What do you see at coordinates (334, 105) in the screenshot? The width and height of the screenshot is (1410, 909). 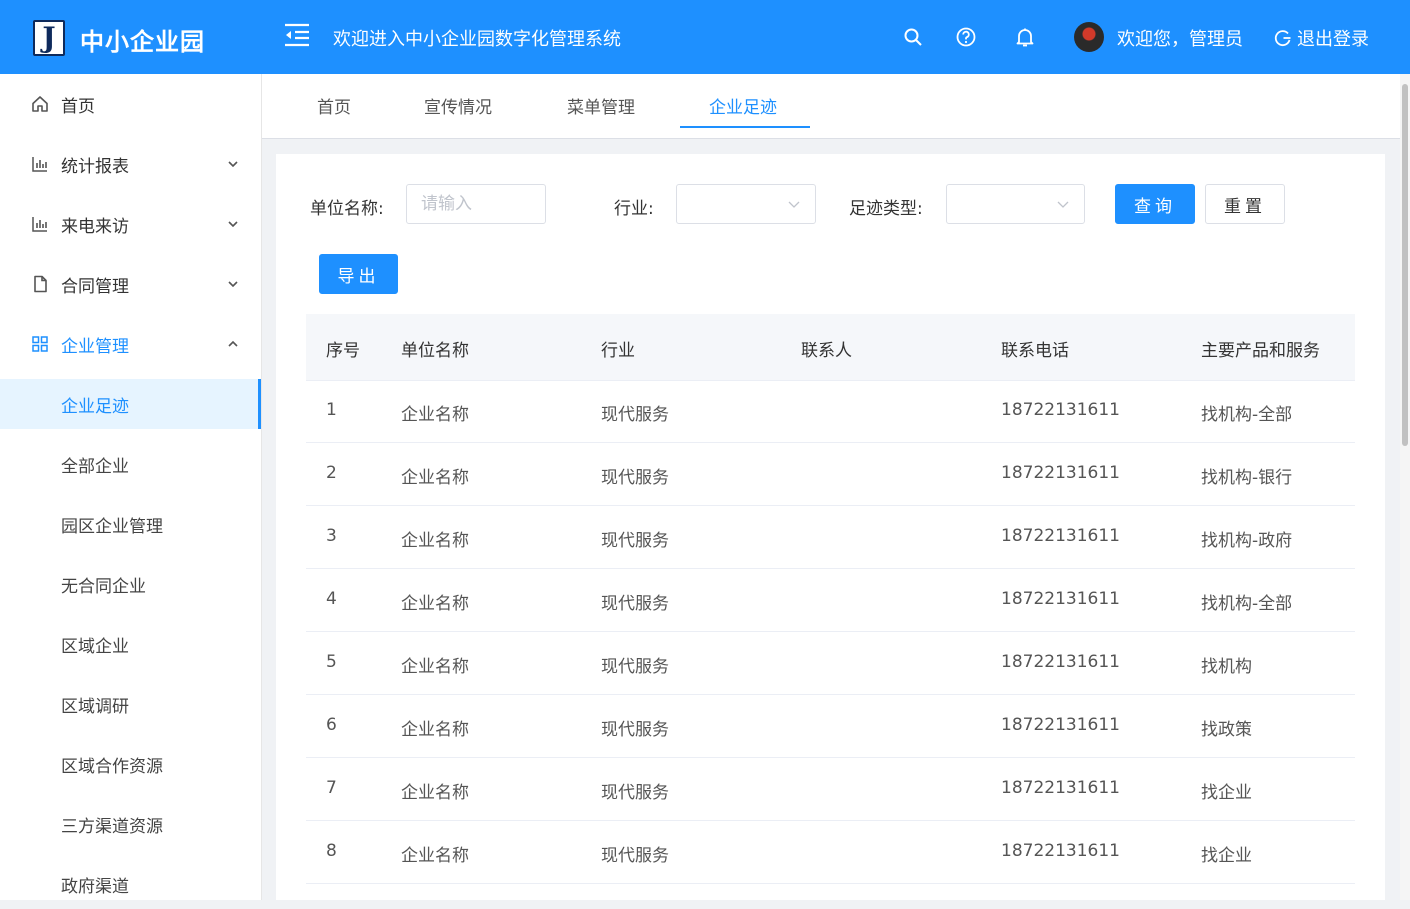 I see `tab-home: 首页` at bounding box center [334, 105].